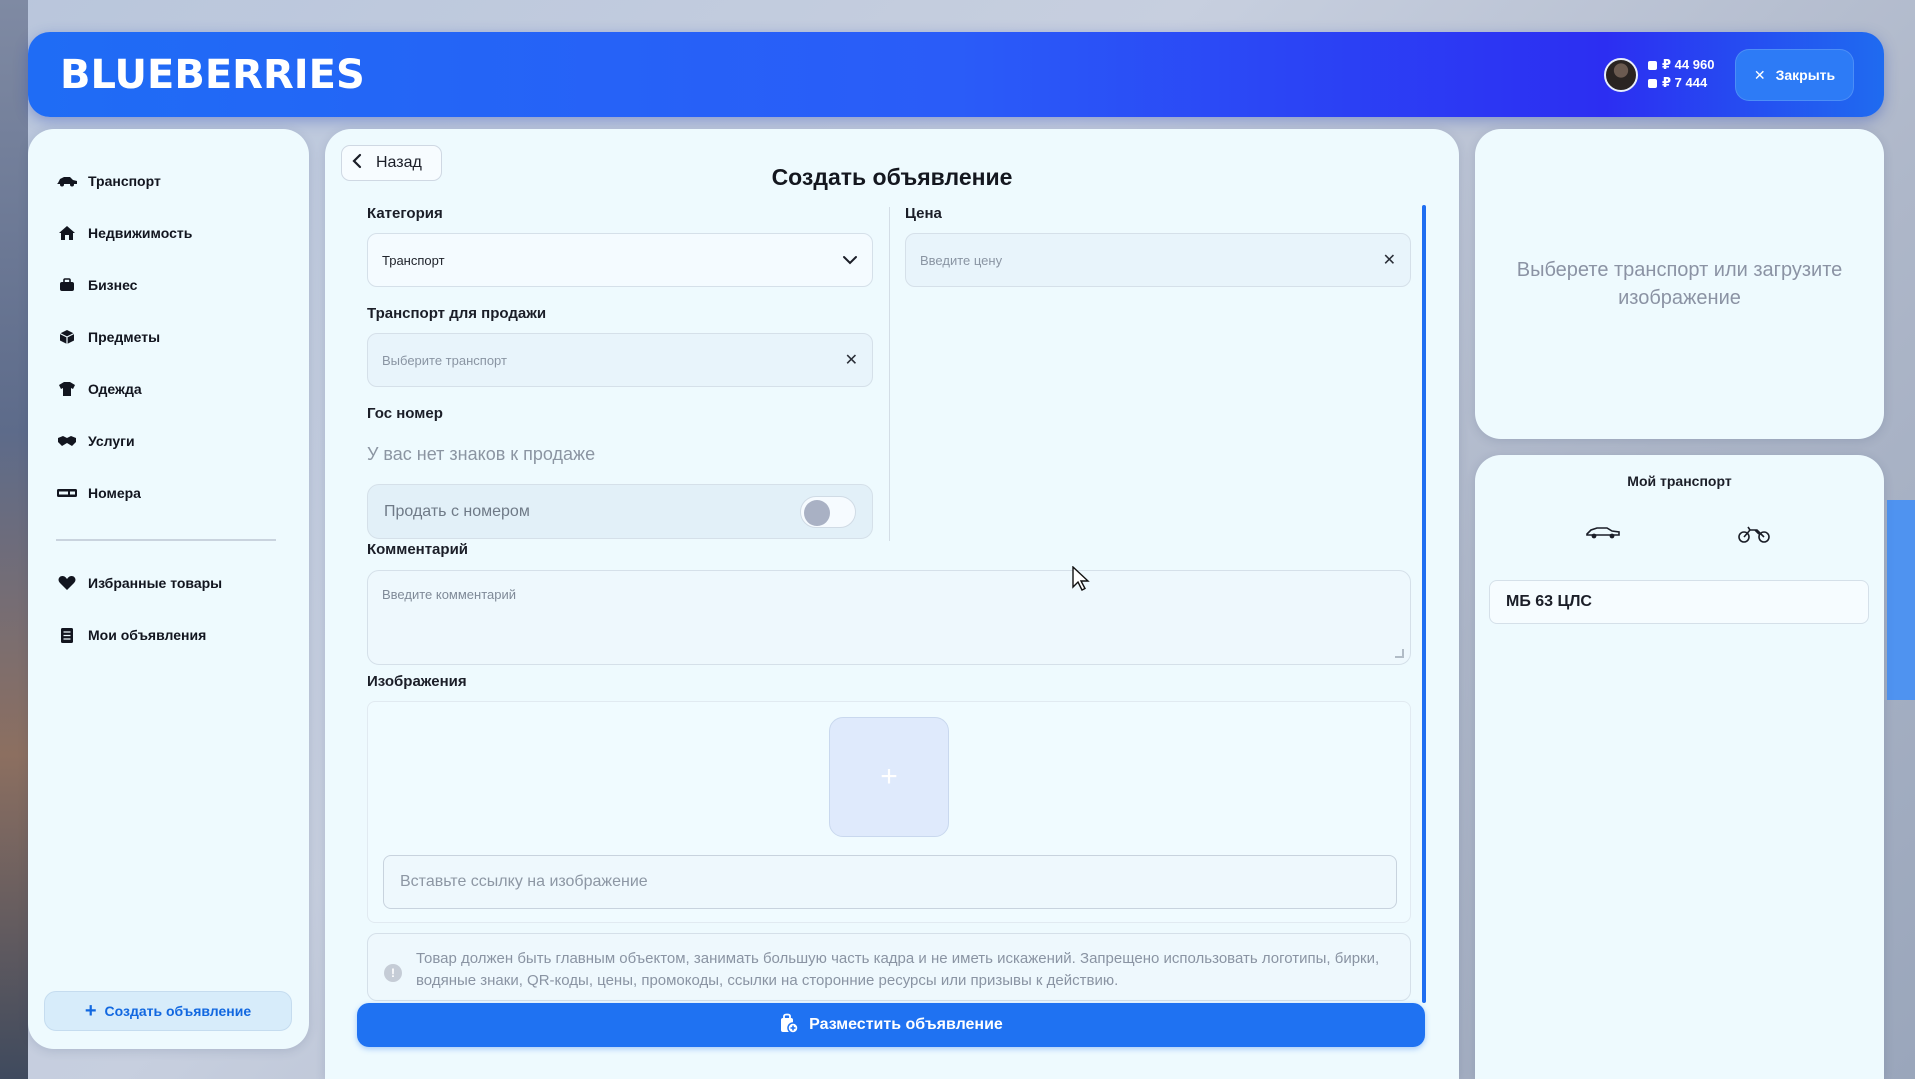 The width and height of the screenshot is (1915, 1079). I want to click on handshake-icon, so click(67, 441).